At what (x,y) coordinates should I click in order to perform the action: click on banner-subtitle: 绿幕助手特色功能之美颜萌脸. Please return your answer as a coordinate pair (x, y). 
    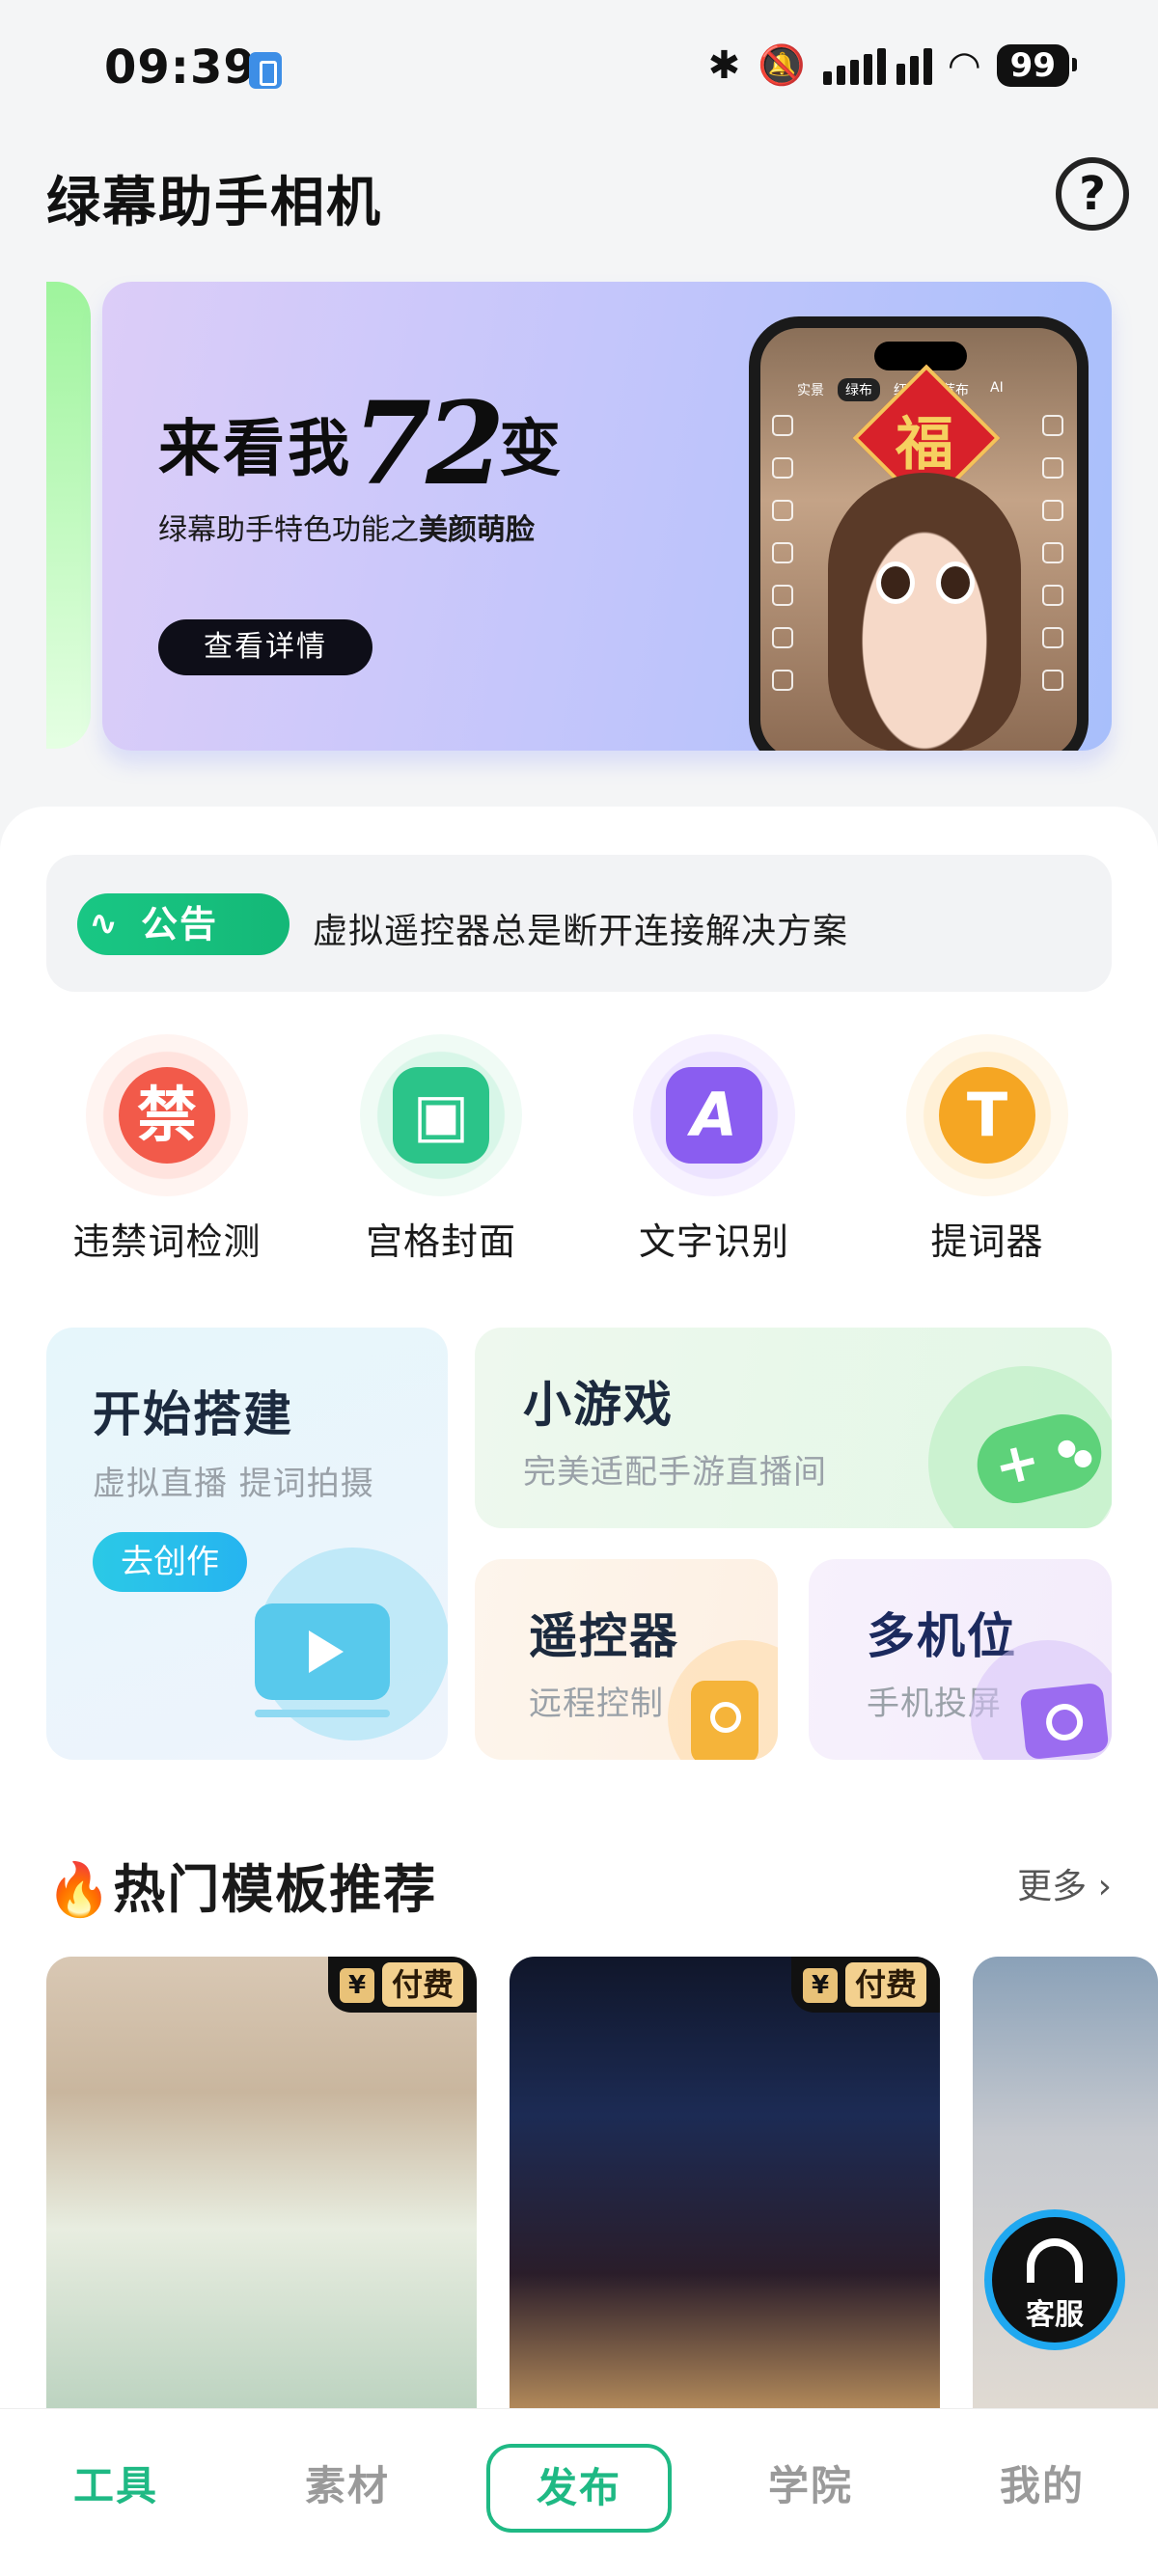
    Looking at the image, I should click on (346, 527).